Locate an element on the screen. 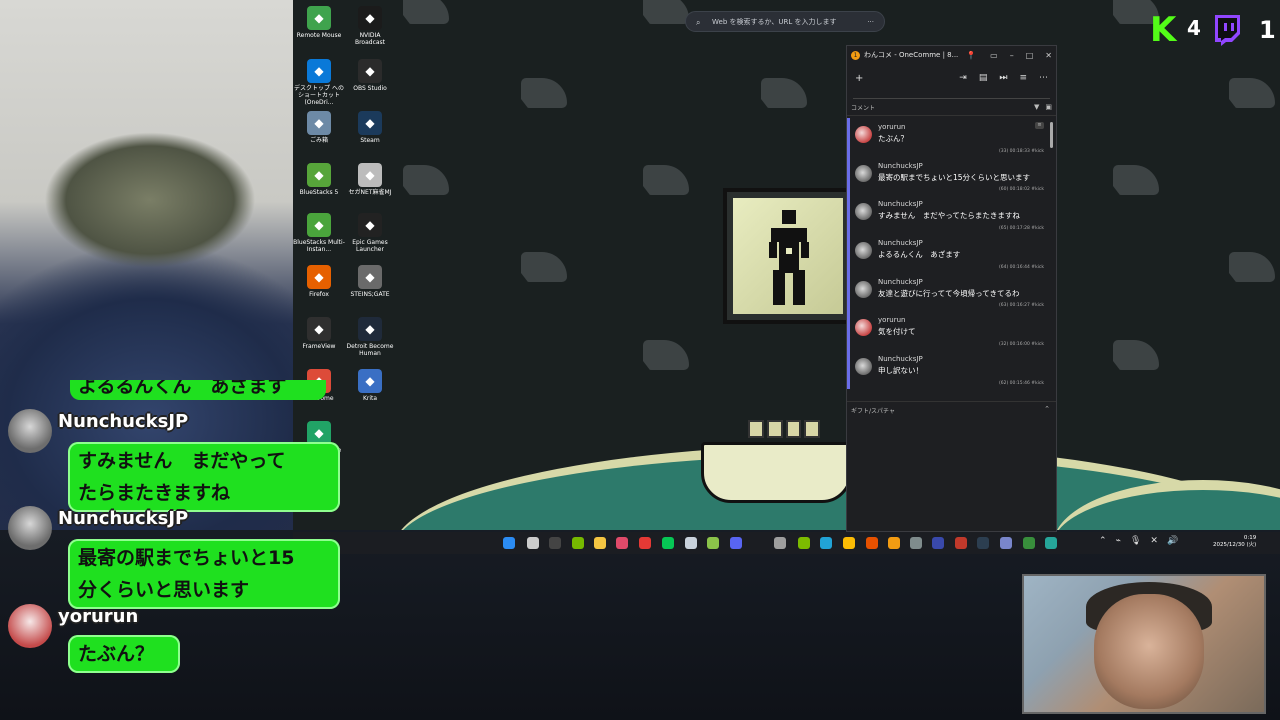 The width and height of the screenshot is (1280, 720). onecomme-taskbar-icon is located at coordinates (894, 543).